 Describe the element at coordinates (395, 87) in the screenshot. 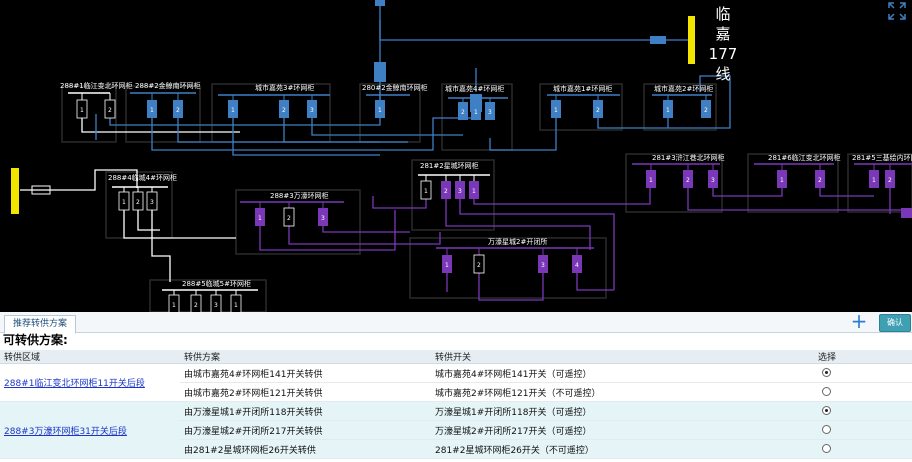

I see `cabinet-label: 280#2金鲸南环网柜` at that location.